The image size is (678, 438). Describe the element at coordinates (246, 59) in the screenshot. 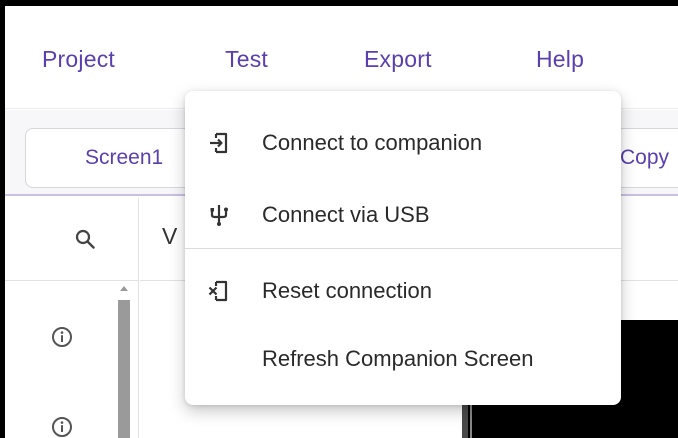

I see `menu-test: Test` at that location.